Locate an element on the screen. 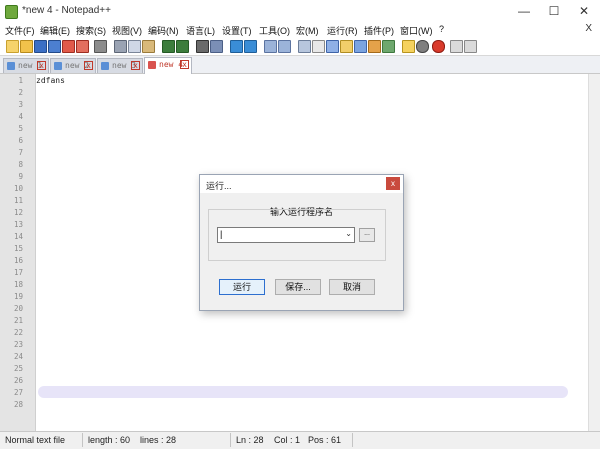  line-number: 23 is located at coordinates (18, 344).